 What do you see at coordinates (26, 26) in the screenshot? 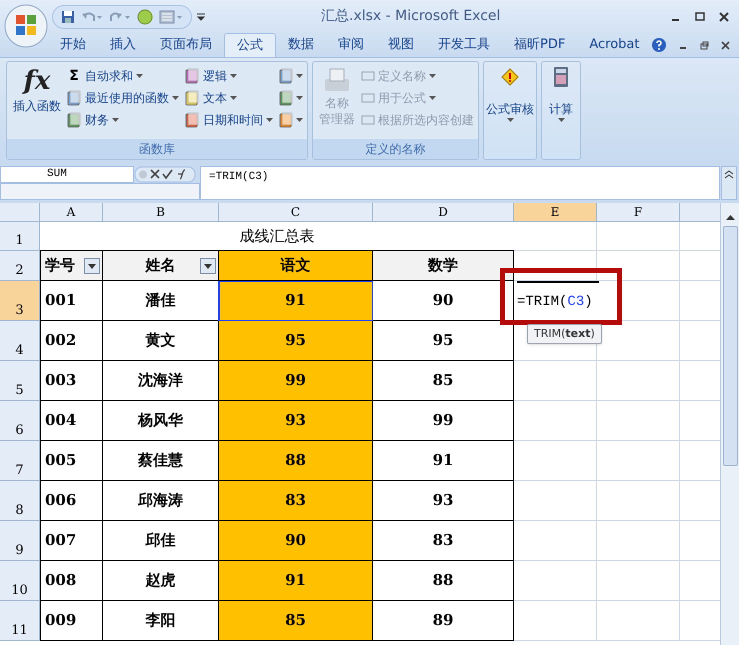
I see `office-button-icon` at bounding box center [26, 26].